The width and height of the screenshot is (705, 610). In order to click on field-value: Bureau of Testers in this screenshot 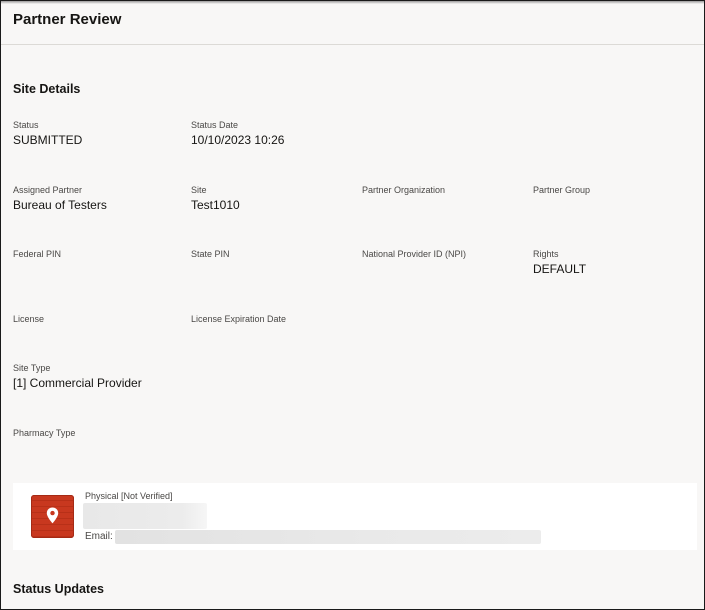, I will do `click(60, 205)`.